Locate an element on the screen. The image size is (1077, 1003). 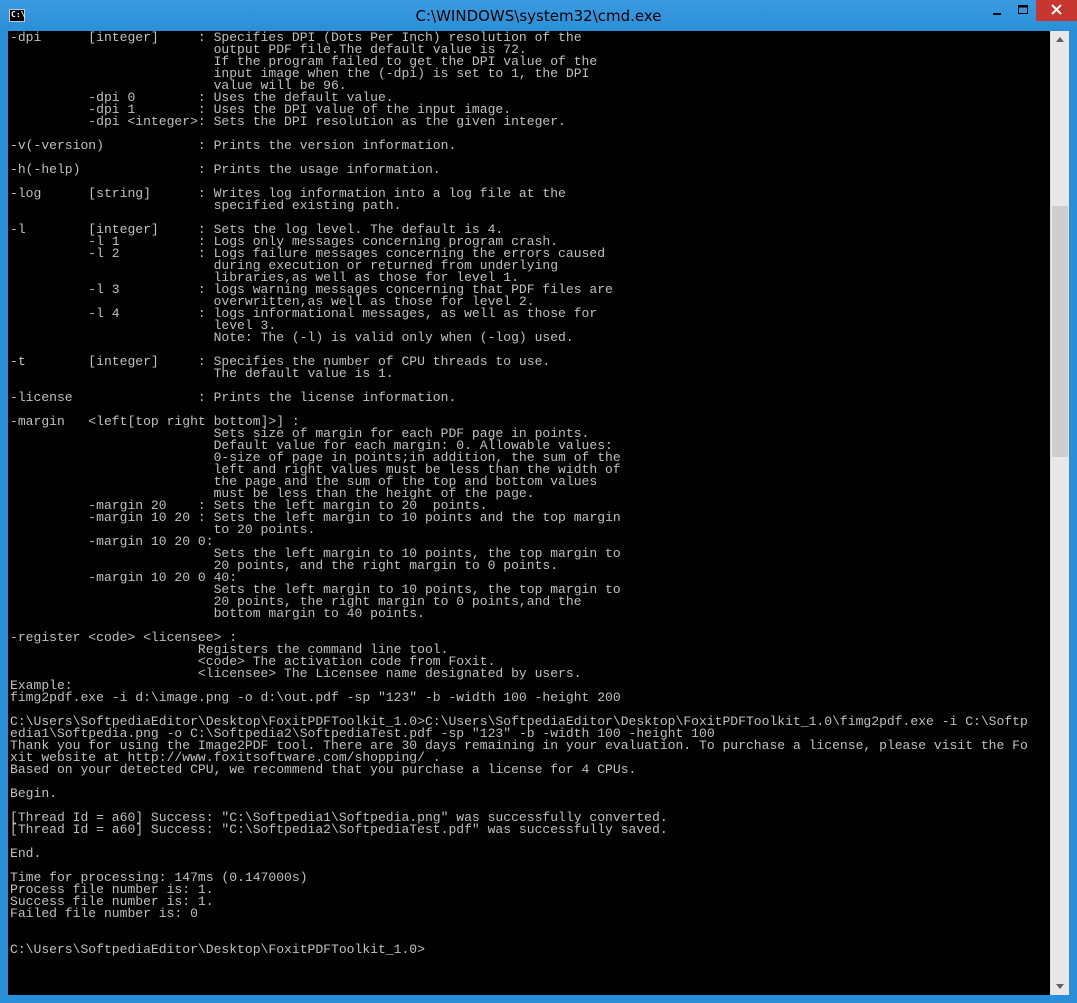
window-title: C:\WINDOWS\system32\cmd.exe is located at coordinates (538, 16).